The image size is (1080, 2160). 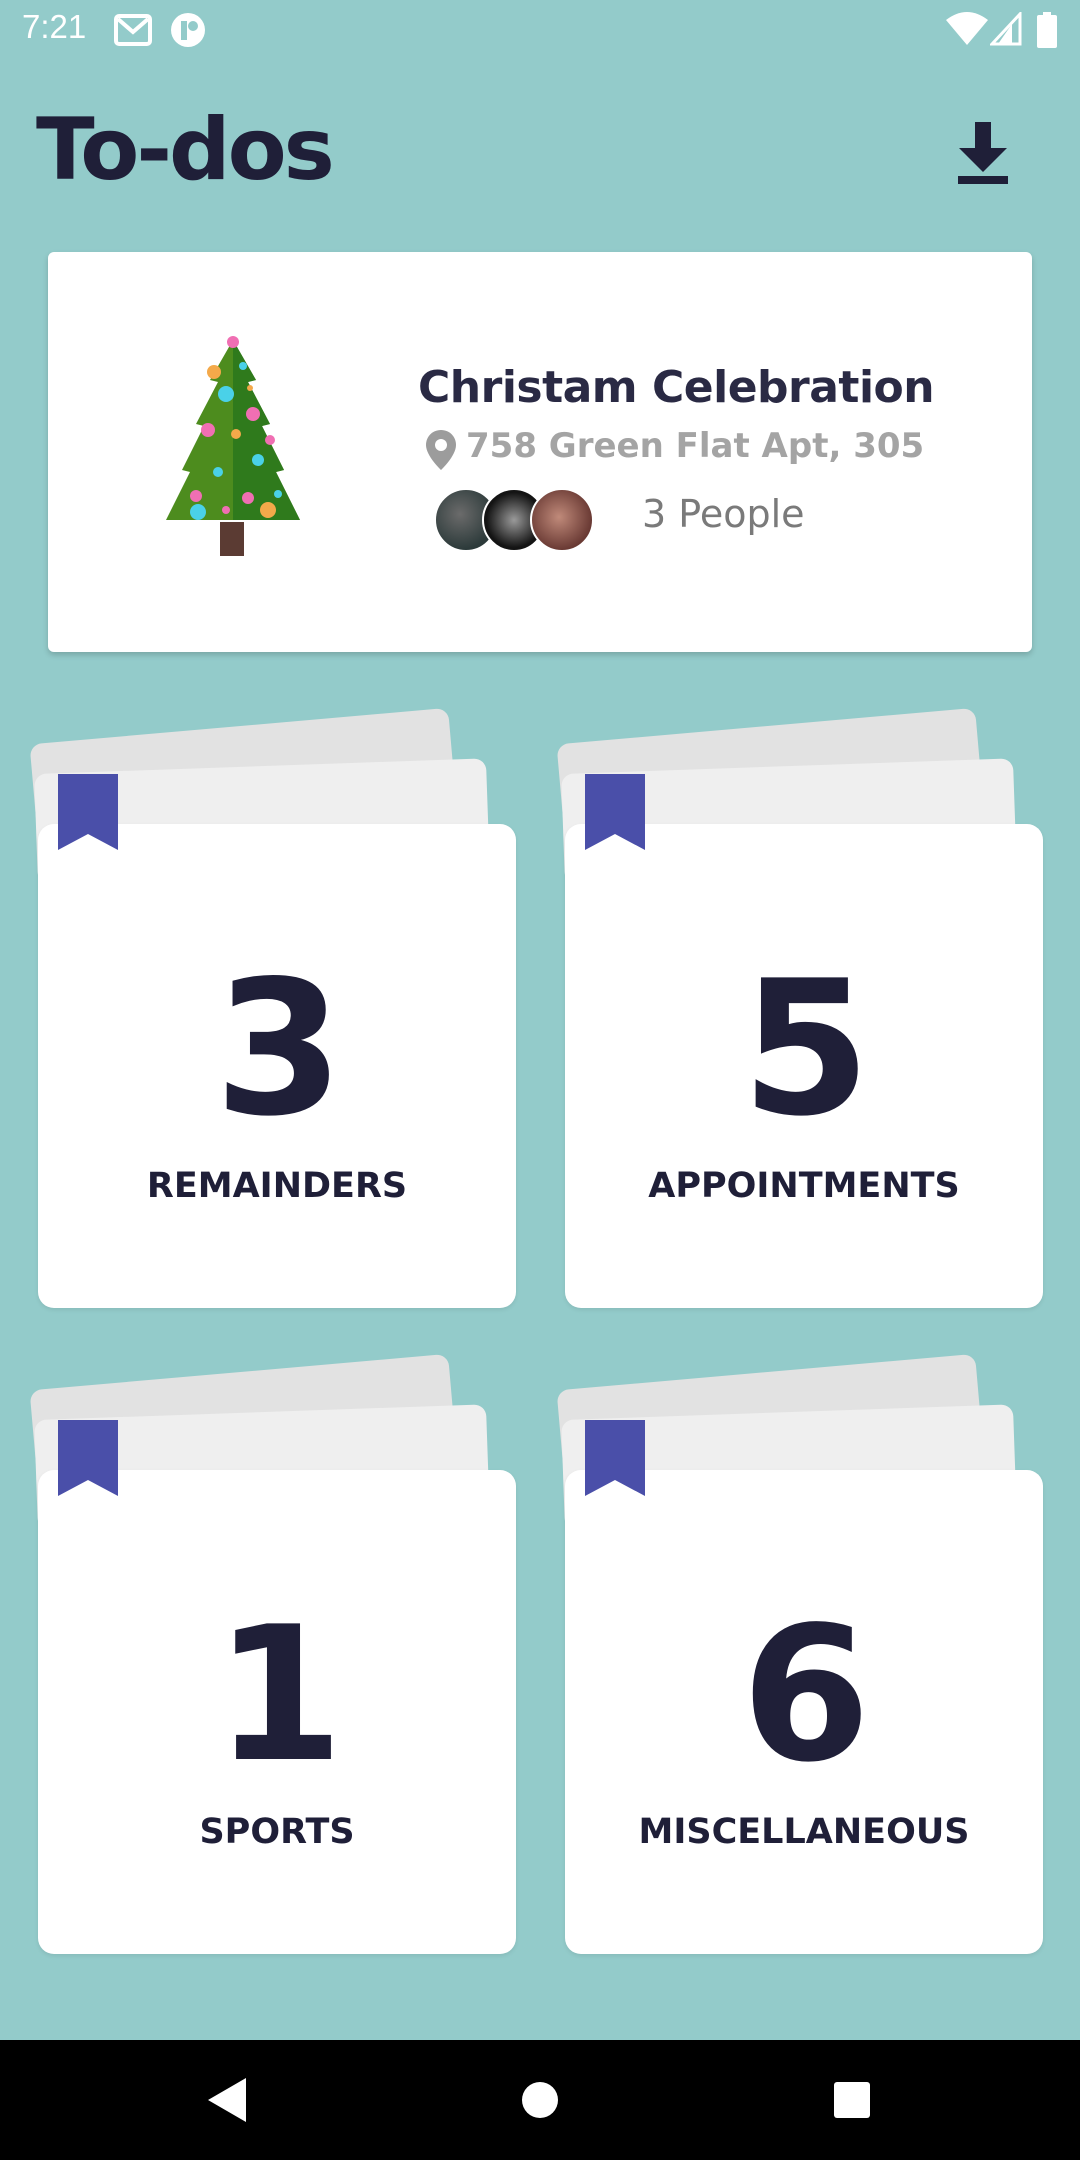 What do you see at coordinates (967, 28) in the screenshot?
I see `wifi-icon` at bounding box center [967, 28].